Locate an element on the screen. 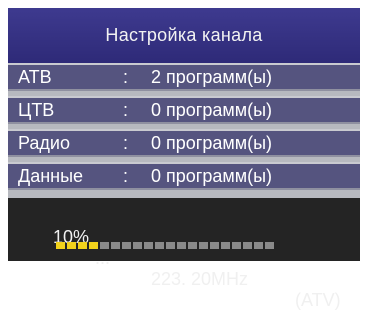  panel-title: Настройка канала is located at coordinates (184, 35).